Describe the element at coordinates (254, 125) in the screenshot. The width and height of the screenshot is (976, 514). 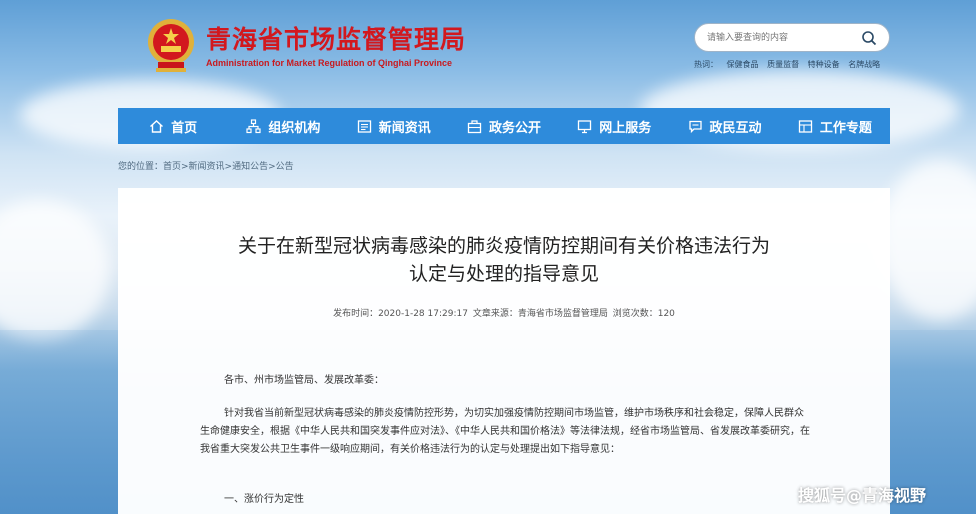
I see `org-chart-icon` at that location.